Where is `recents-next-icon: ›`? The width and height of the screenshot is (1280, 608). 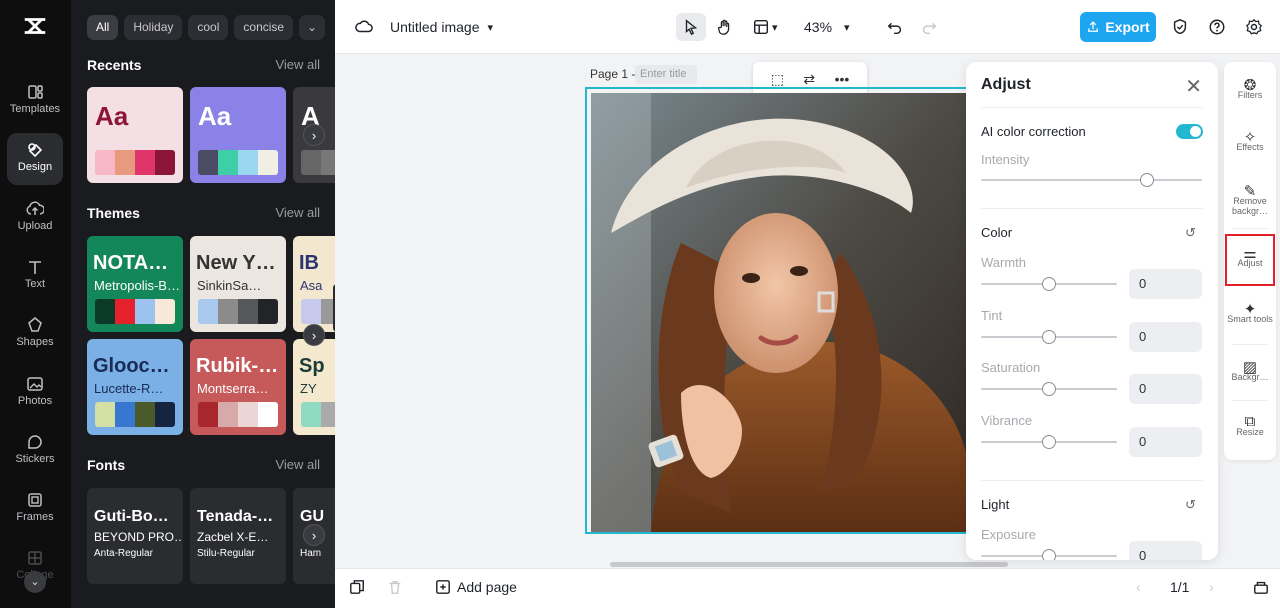
recents-next-icon: › is located at coordinates (314, 135).